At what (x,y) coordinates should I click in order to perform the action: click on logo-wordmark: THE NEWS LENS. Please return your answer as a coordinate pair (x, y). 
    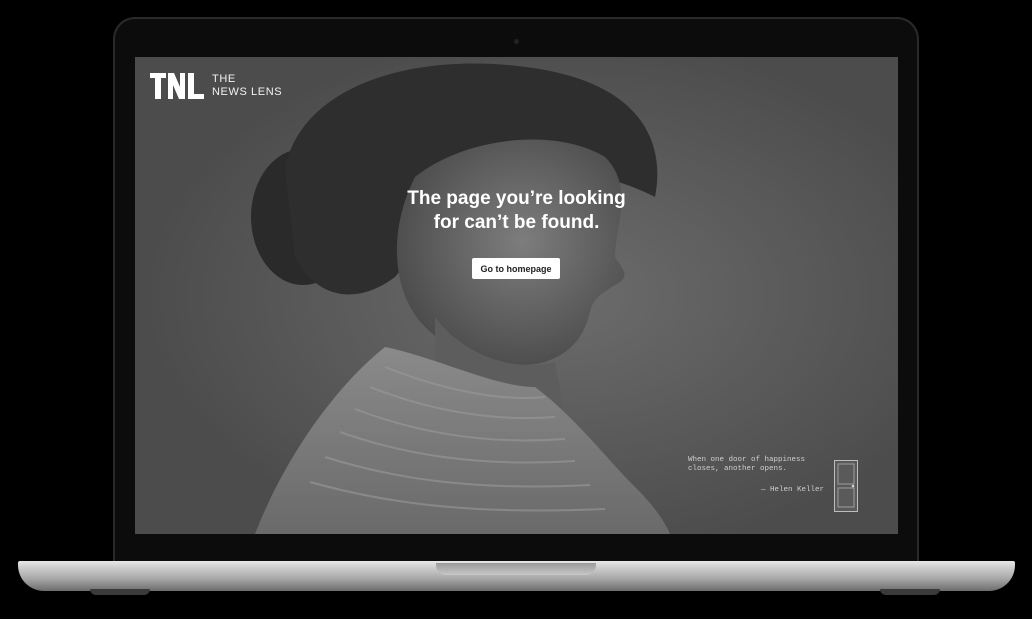
    Looking at the image, I should click on (247, 86).